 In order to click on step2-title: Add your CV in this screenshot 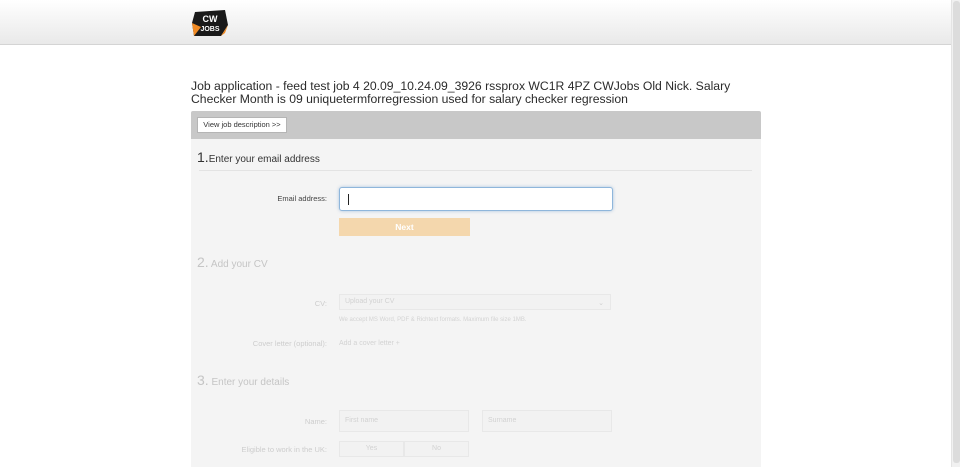, I will do `click(239, 264)`.